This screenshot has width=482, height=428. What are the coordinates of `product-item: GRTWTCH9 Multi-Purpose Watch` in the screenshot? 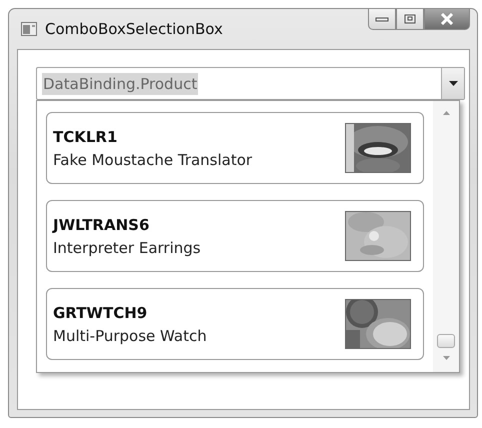 It's located at (235, 324).